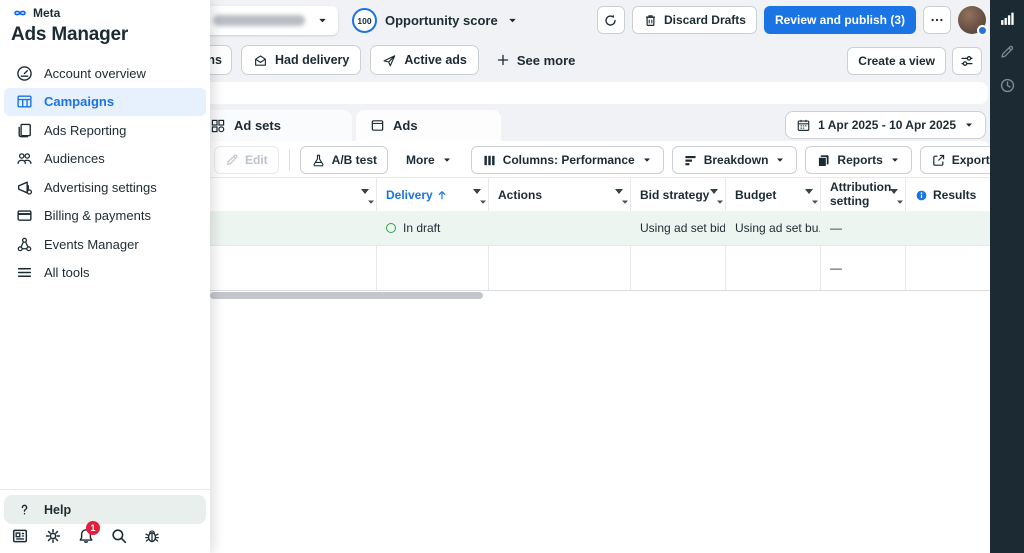 The height and width of the screenshot is (553, 1024). What do you see at coordinates (346, 295) in the screenshot?
I see `horizontal-scrollbar` at bounding box center [346, 295].